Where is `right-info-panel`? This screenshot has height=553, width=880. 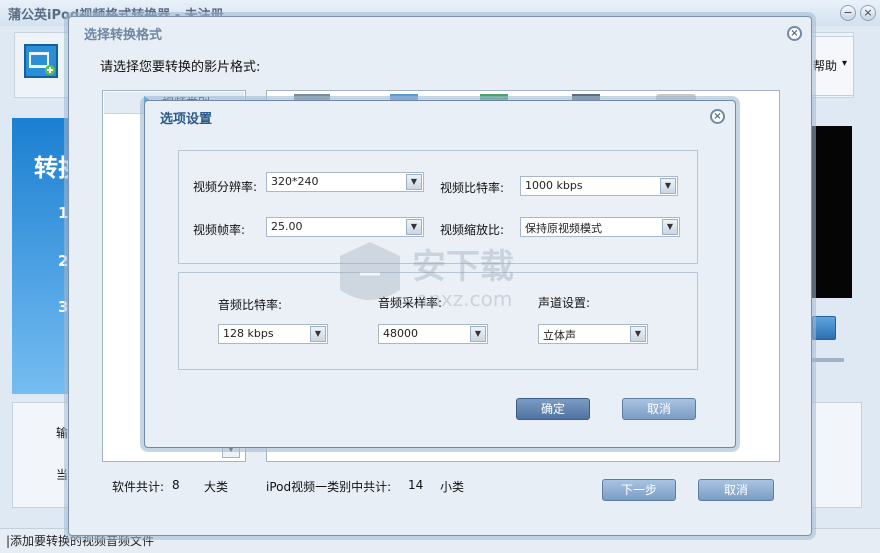 right-info-panel is located at coordinates (834, 455).